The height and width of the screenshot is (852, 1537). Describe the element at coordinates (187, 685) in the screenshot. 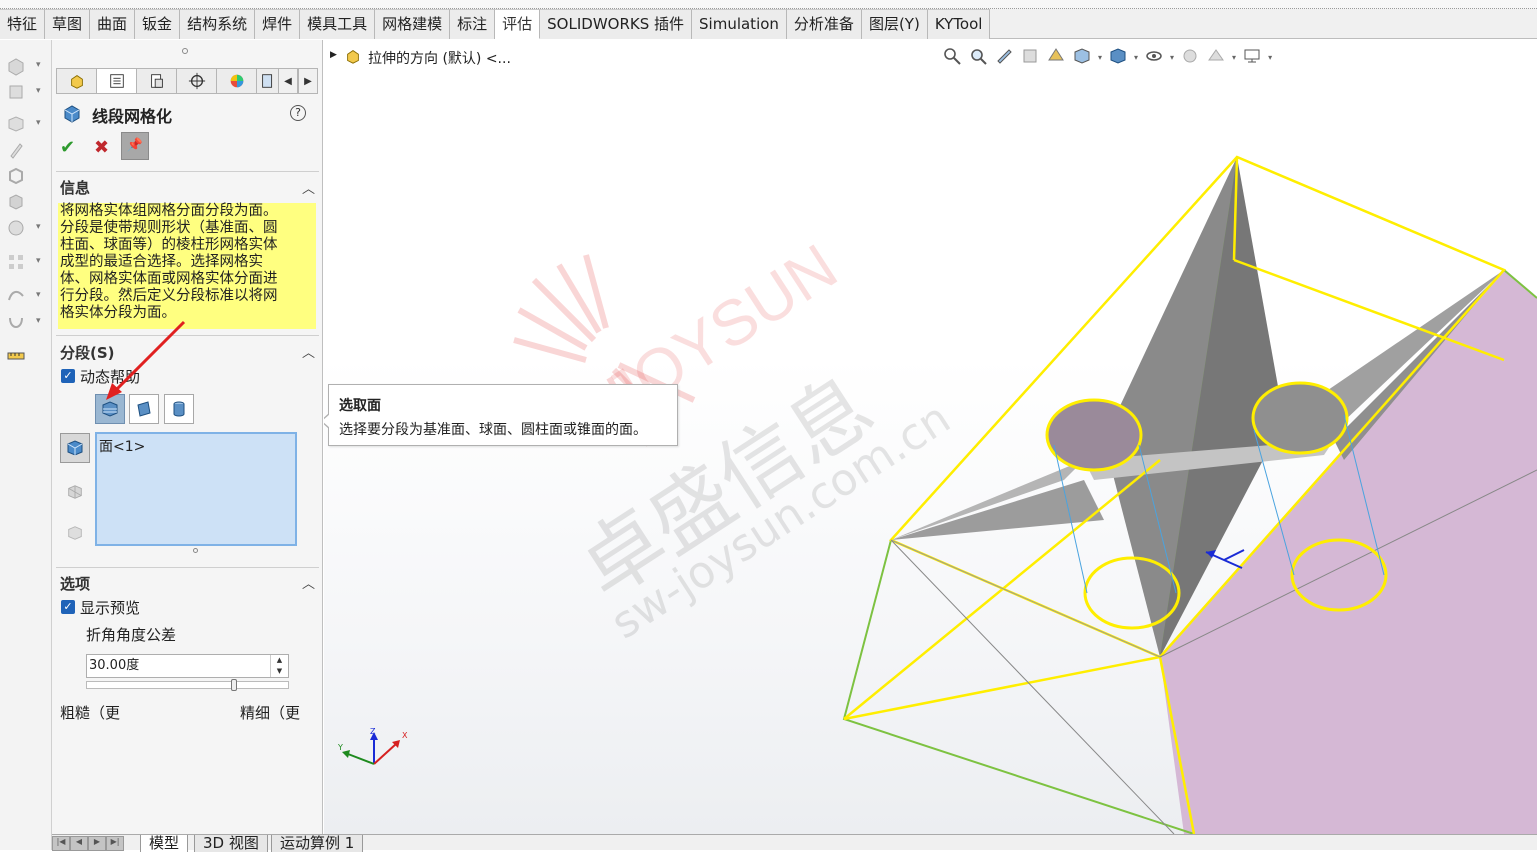

I see `angle-slider` at that location.